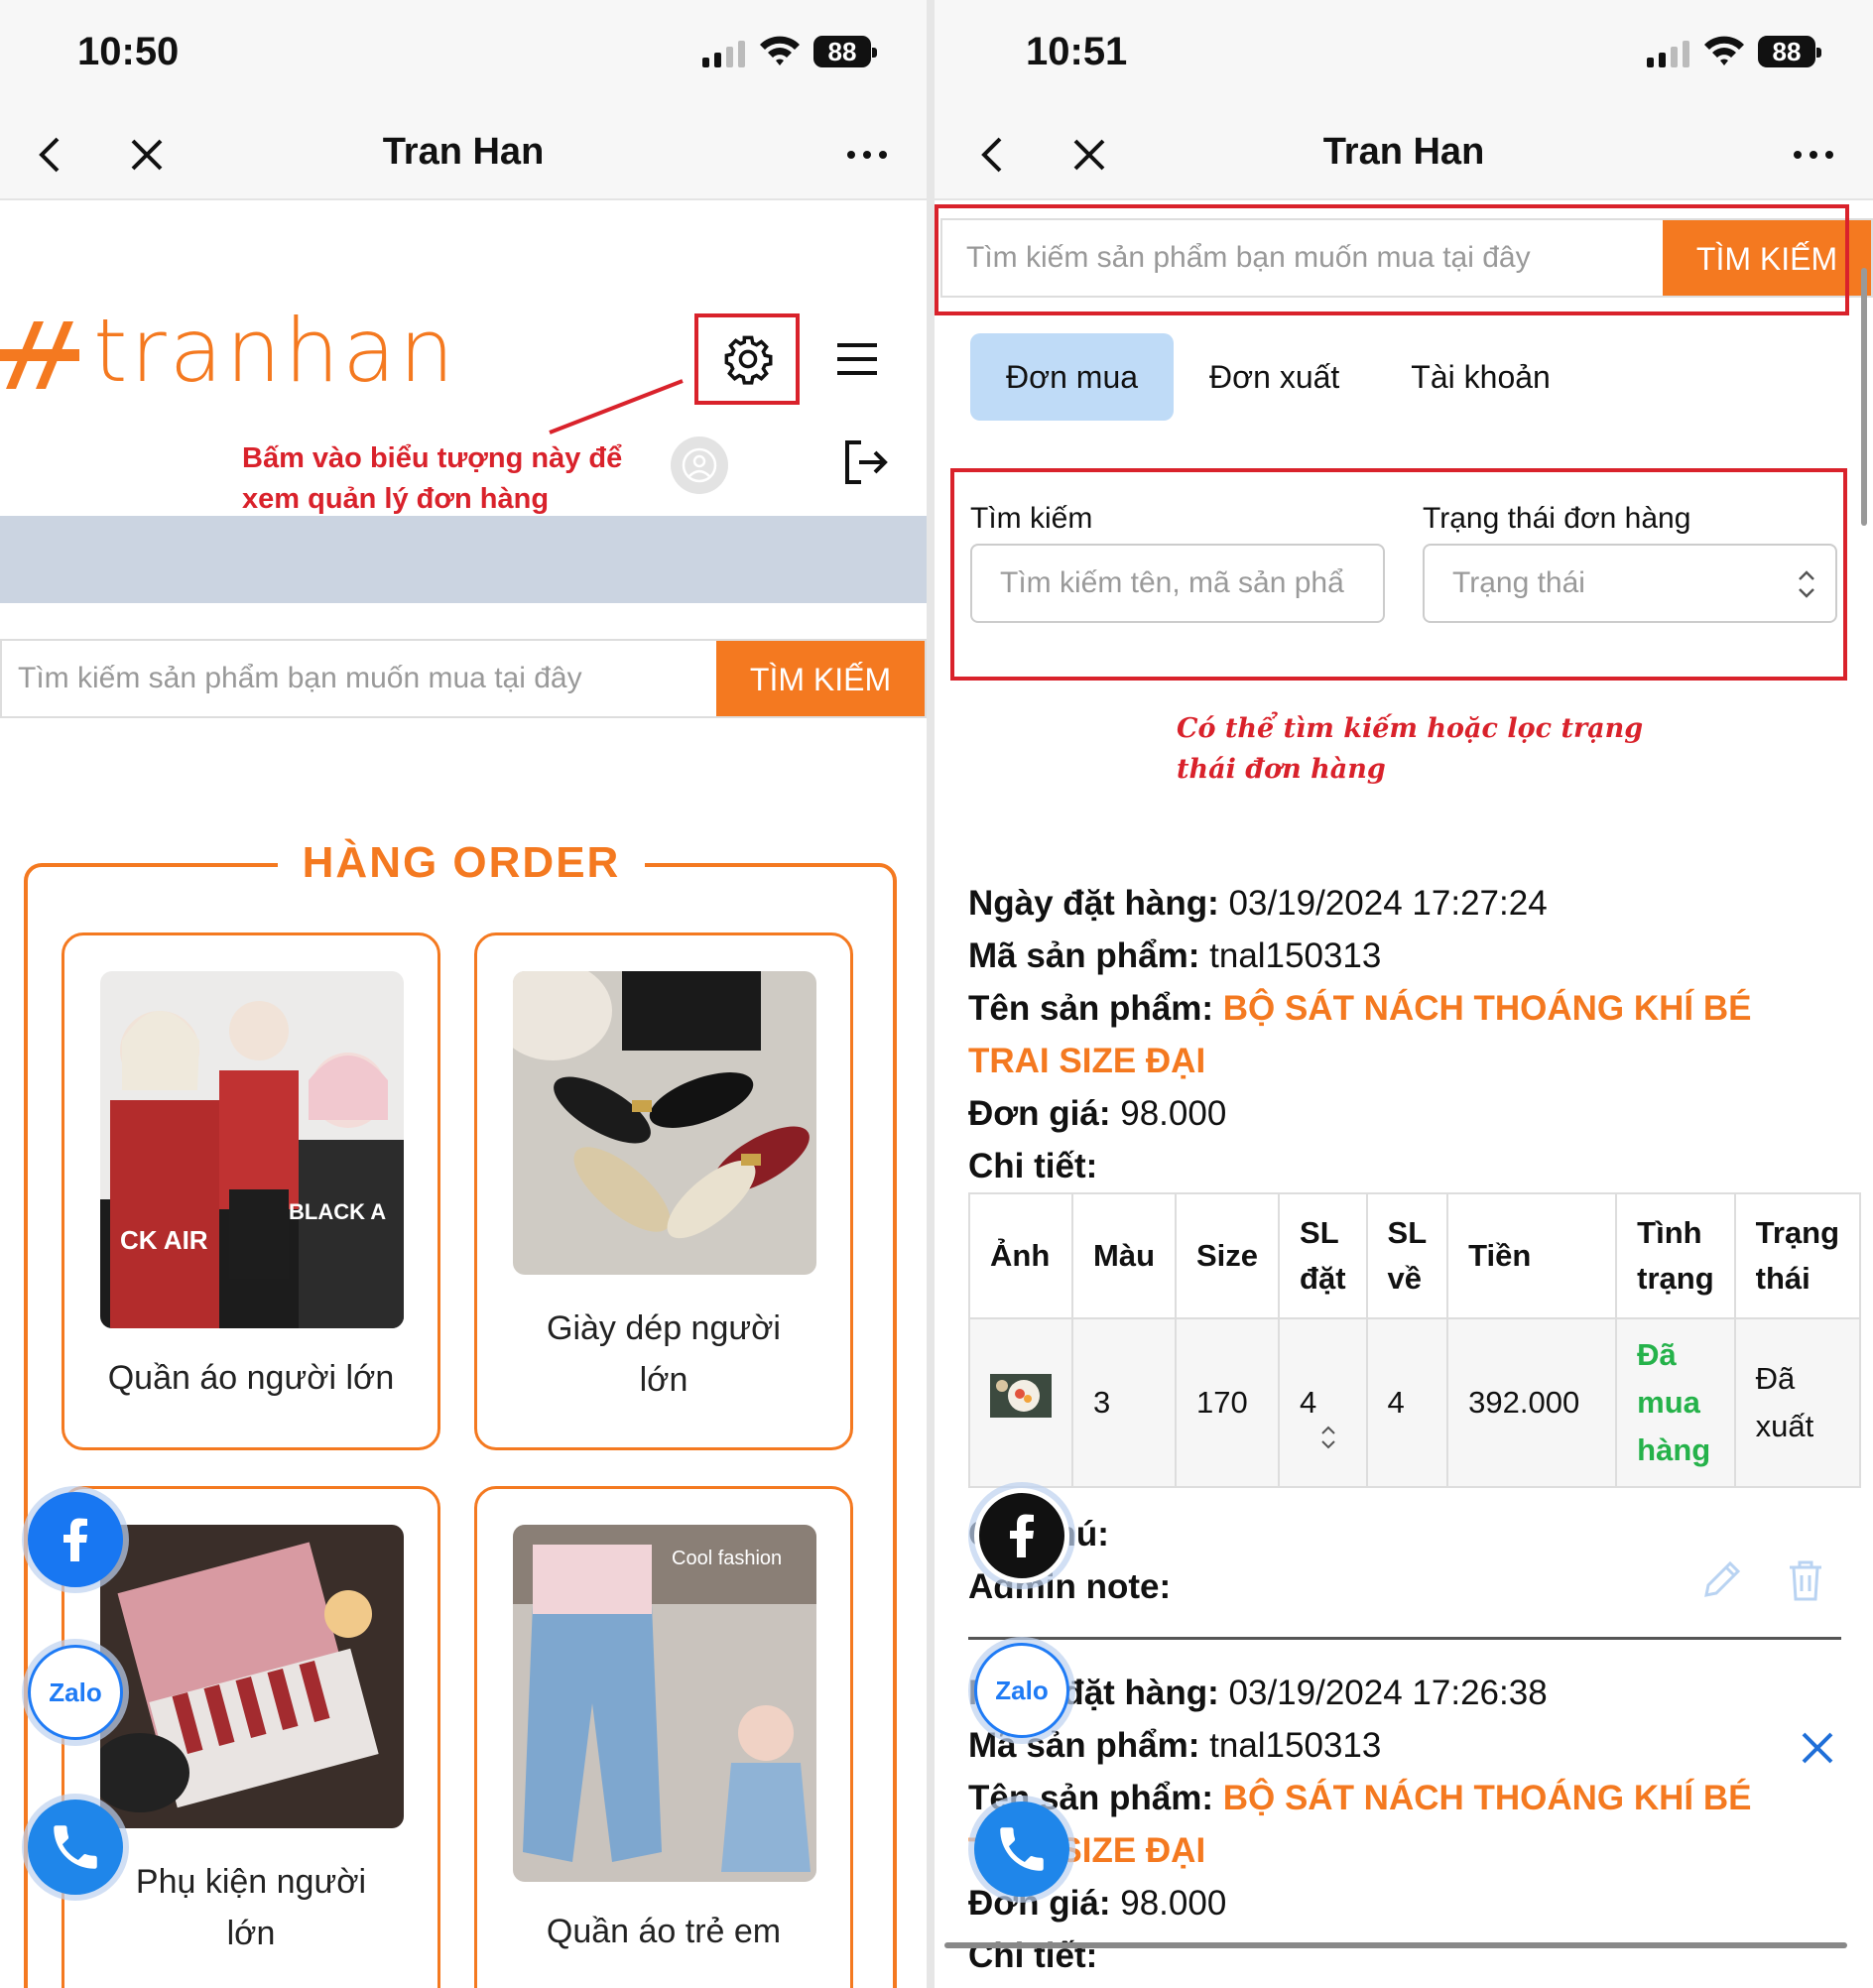 This screenshot has width=1873, height=1988. I want to click on order-date-row: Ngày đặt hàng: 03/19/2024 17:27:24, so click(1360, 903).